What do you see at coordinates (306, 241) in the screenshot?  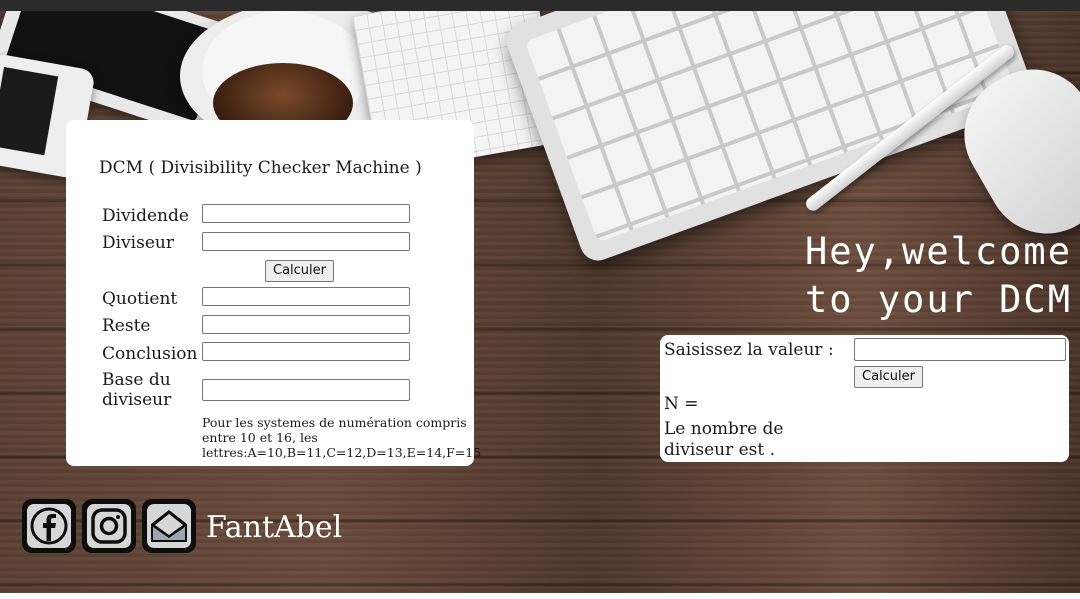 I see `diviseur-input` at bounding box center [306, 241].